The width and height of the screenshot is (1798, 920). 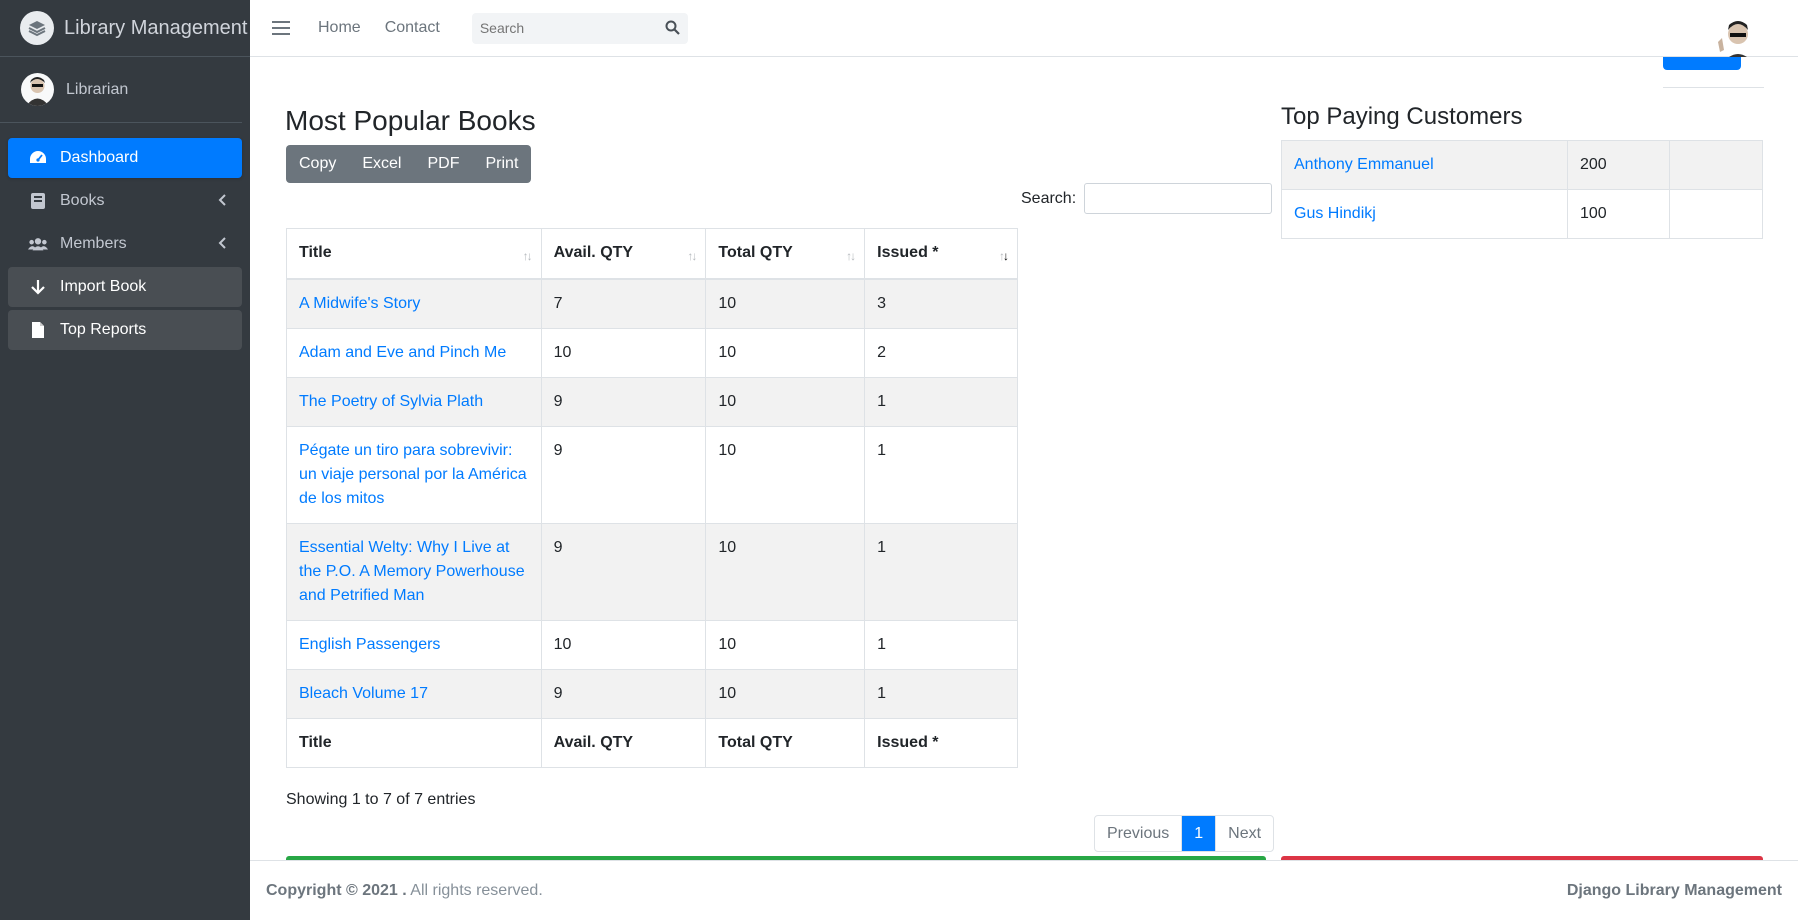 What do you see at coordinates (652, 644) in the screenshot?
I see `table-row: English Passengers 10 10 1` at bounding box center [652, 644].